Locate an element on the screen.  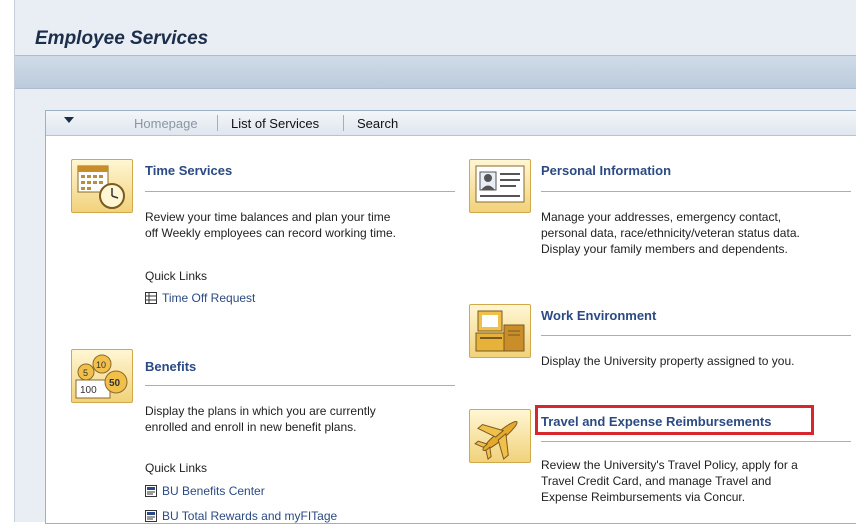
svg-text: 100 is located at coordinates (88, 390).